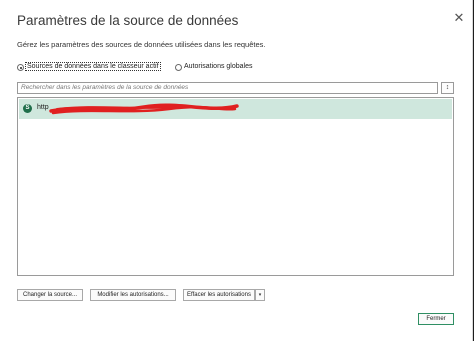 Image resolution: width=474 pixels, height=341 pixels. Describe the element at coordinates (260, 295) in the screenshot. I see `chevron-down-icon: ▾` at that location.